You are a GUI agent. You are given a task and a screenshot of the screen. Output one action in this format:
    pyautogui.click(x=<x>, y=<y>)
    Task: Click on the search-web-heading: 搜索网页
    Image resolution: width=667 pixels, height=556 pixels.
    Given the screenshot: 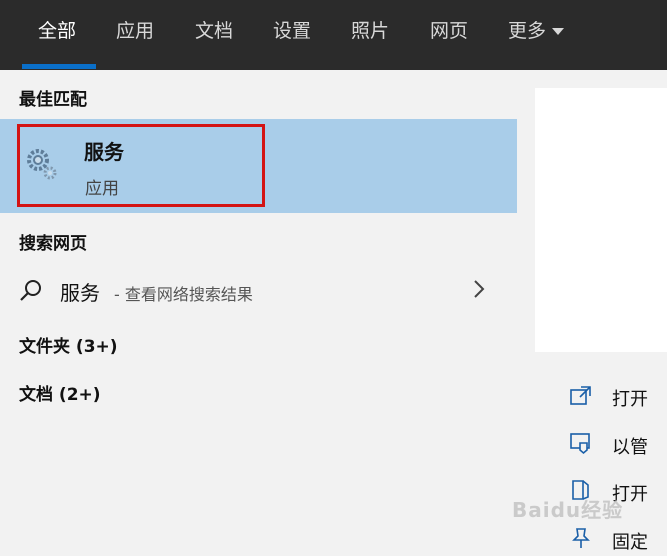 What is the action you would take?
    pyautogui.click(x=53, y=244)
    